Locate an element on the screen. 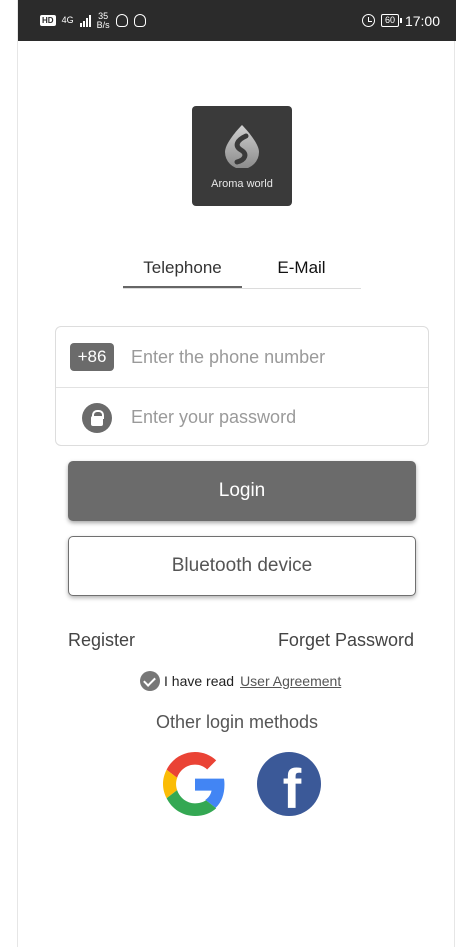 The image size is (472, 947). network-type: 4G is located at coordinates (67, 20).